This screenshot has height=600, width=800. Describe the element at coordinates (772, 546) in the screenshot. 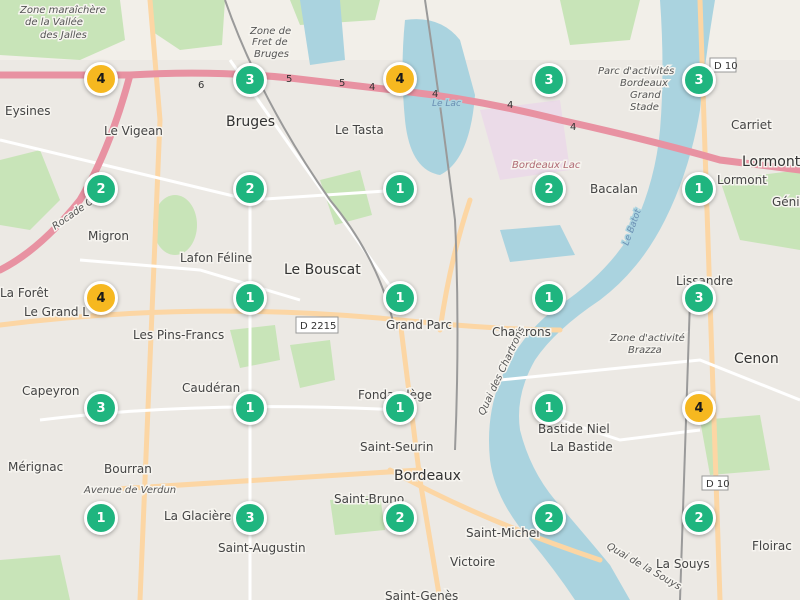

I see `label-floirac: Floirac` at that location.